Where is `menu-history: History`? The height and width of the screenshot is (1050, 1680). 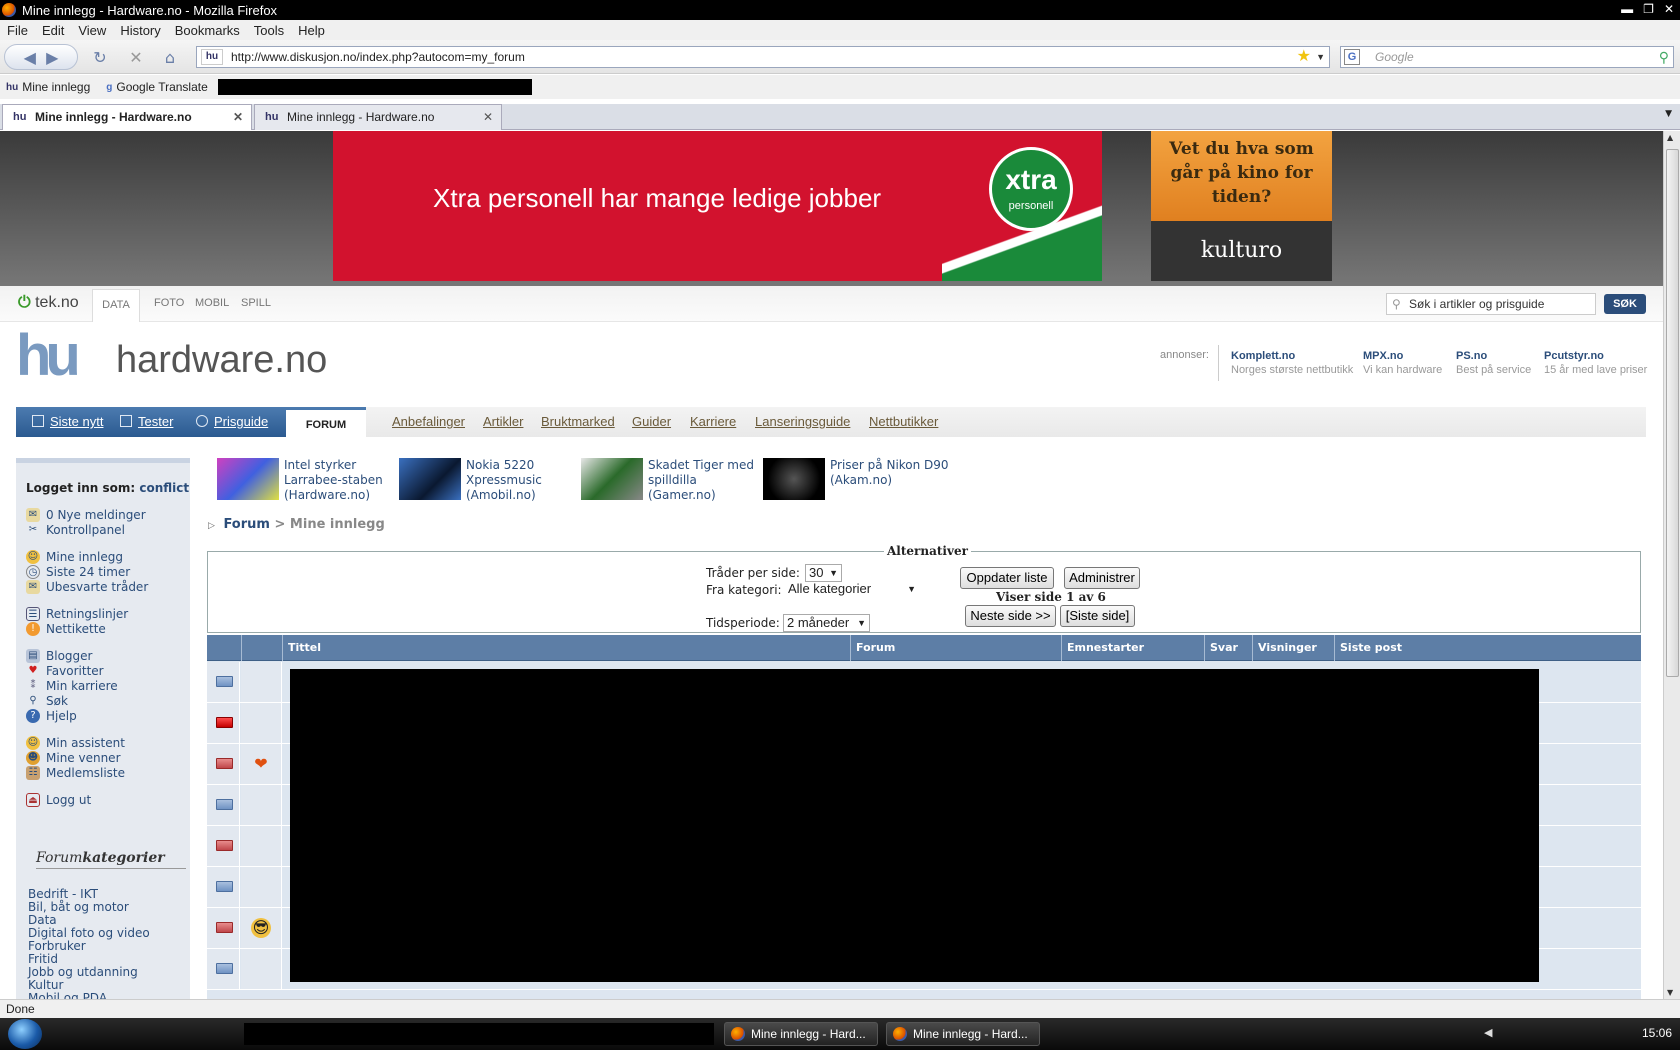 menu-history: History is located at coordinates (140, 30).